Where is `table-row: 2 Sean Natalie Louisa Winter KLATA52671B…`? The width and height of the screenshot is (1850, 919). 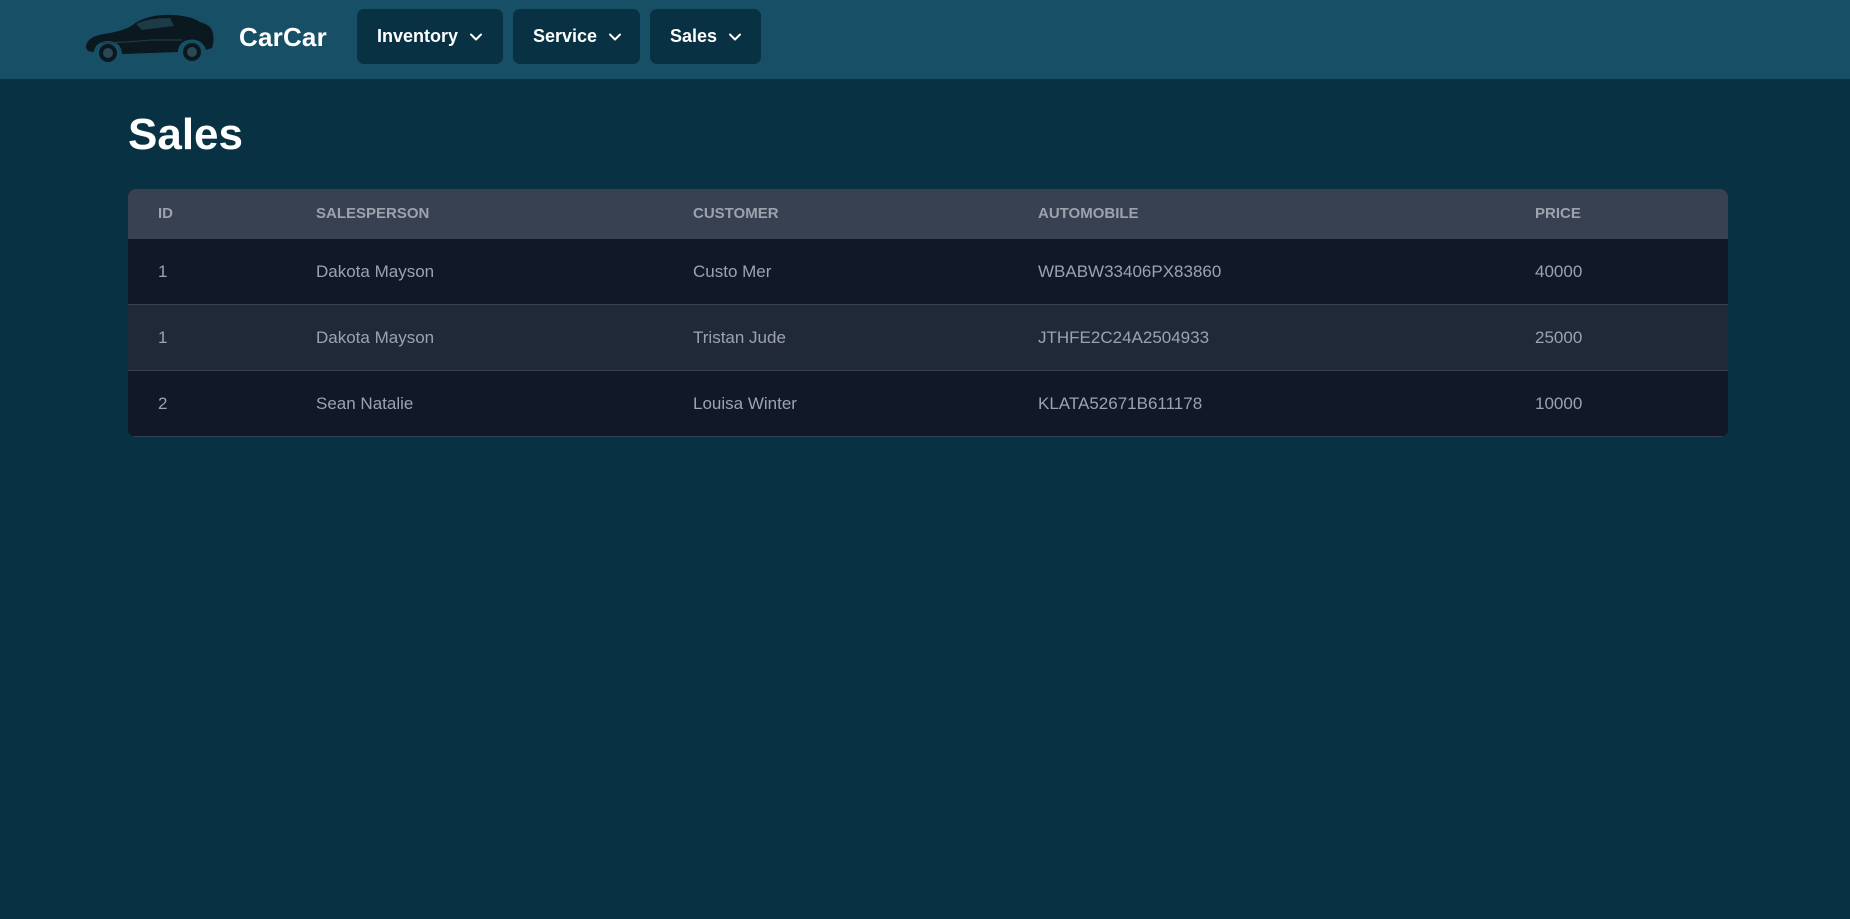 table-row: 2 Sean Natalie Louisa Winter KLATA52671B… is located at coordinates (928, 404).